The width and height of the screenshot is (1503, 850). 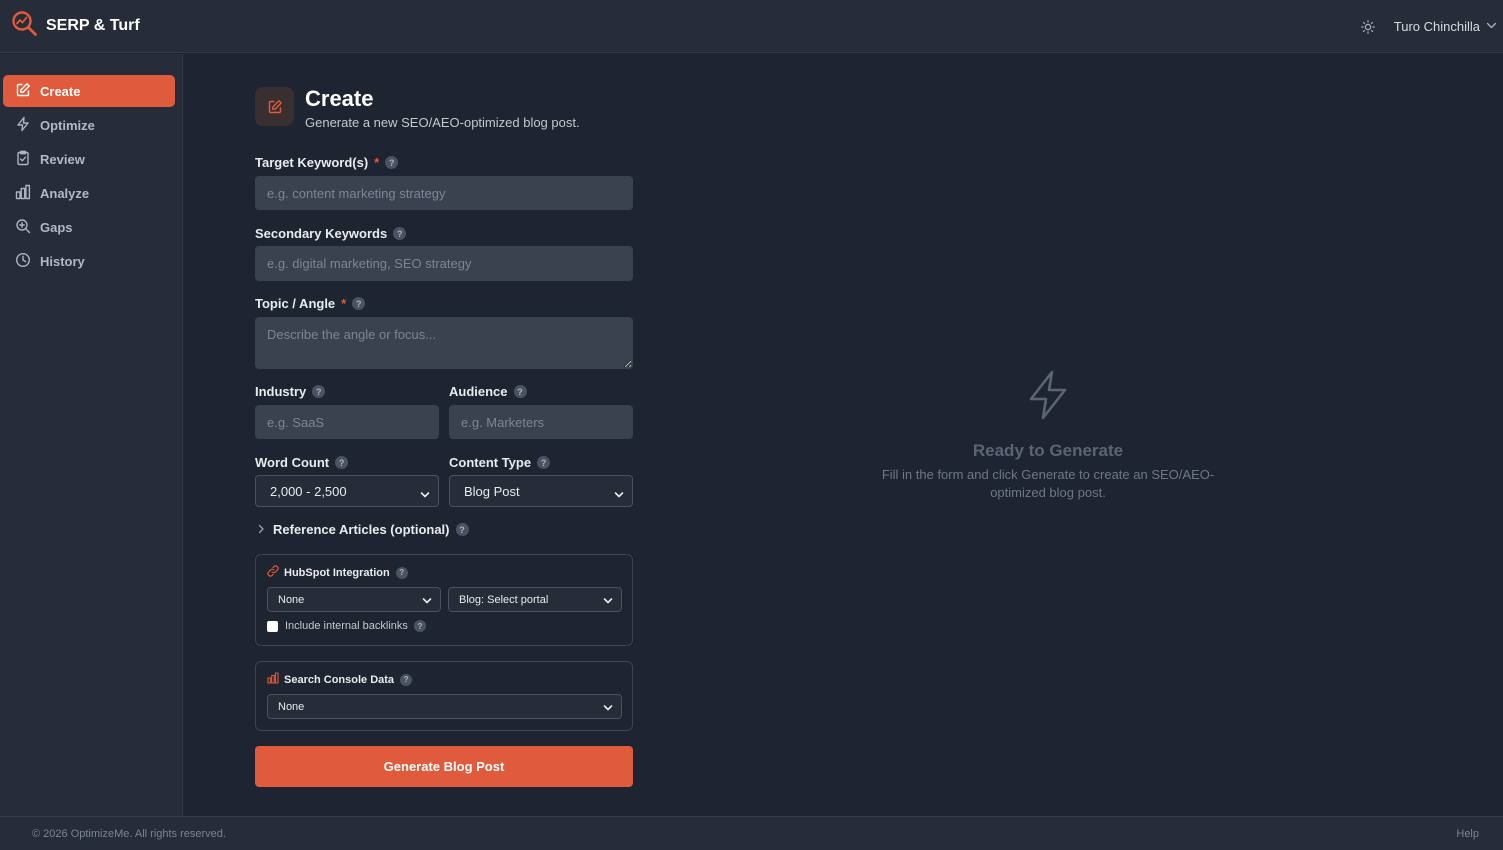 I want to click on word-count-select: 2,000 - 2,500, so click(x=347, y=491).